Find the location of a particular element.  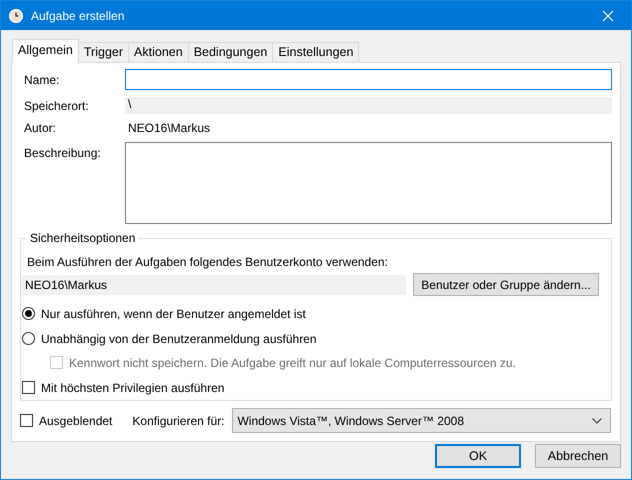

field-label: Beschreibung: is located at coordinates (62, 152).